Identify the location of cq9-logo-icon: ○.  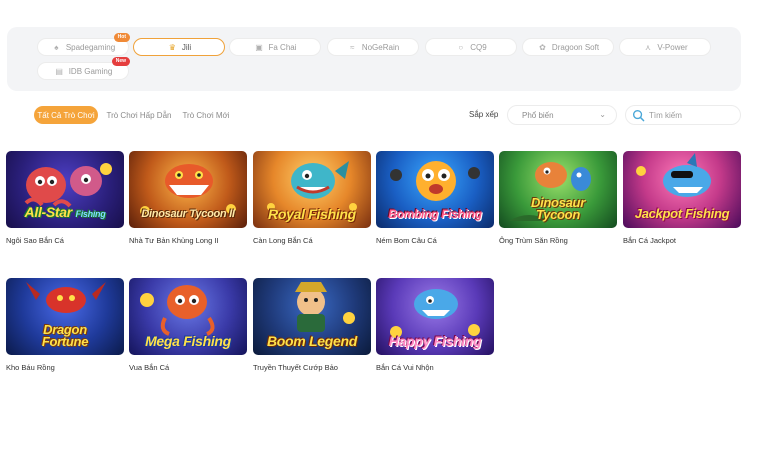
(461, 47).